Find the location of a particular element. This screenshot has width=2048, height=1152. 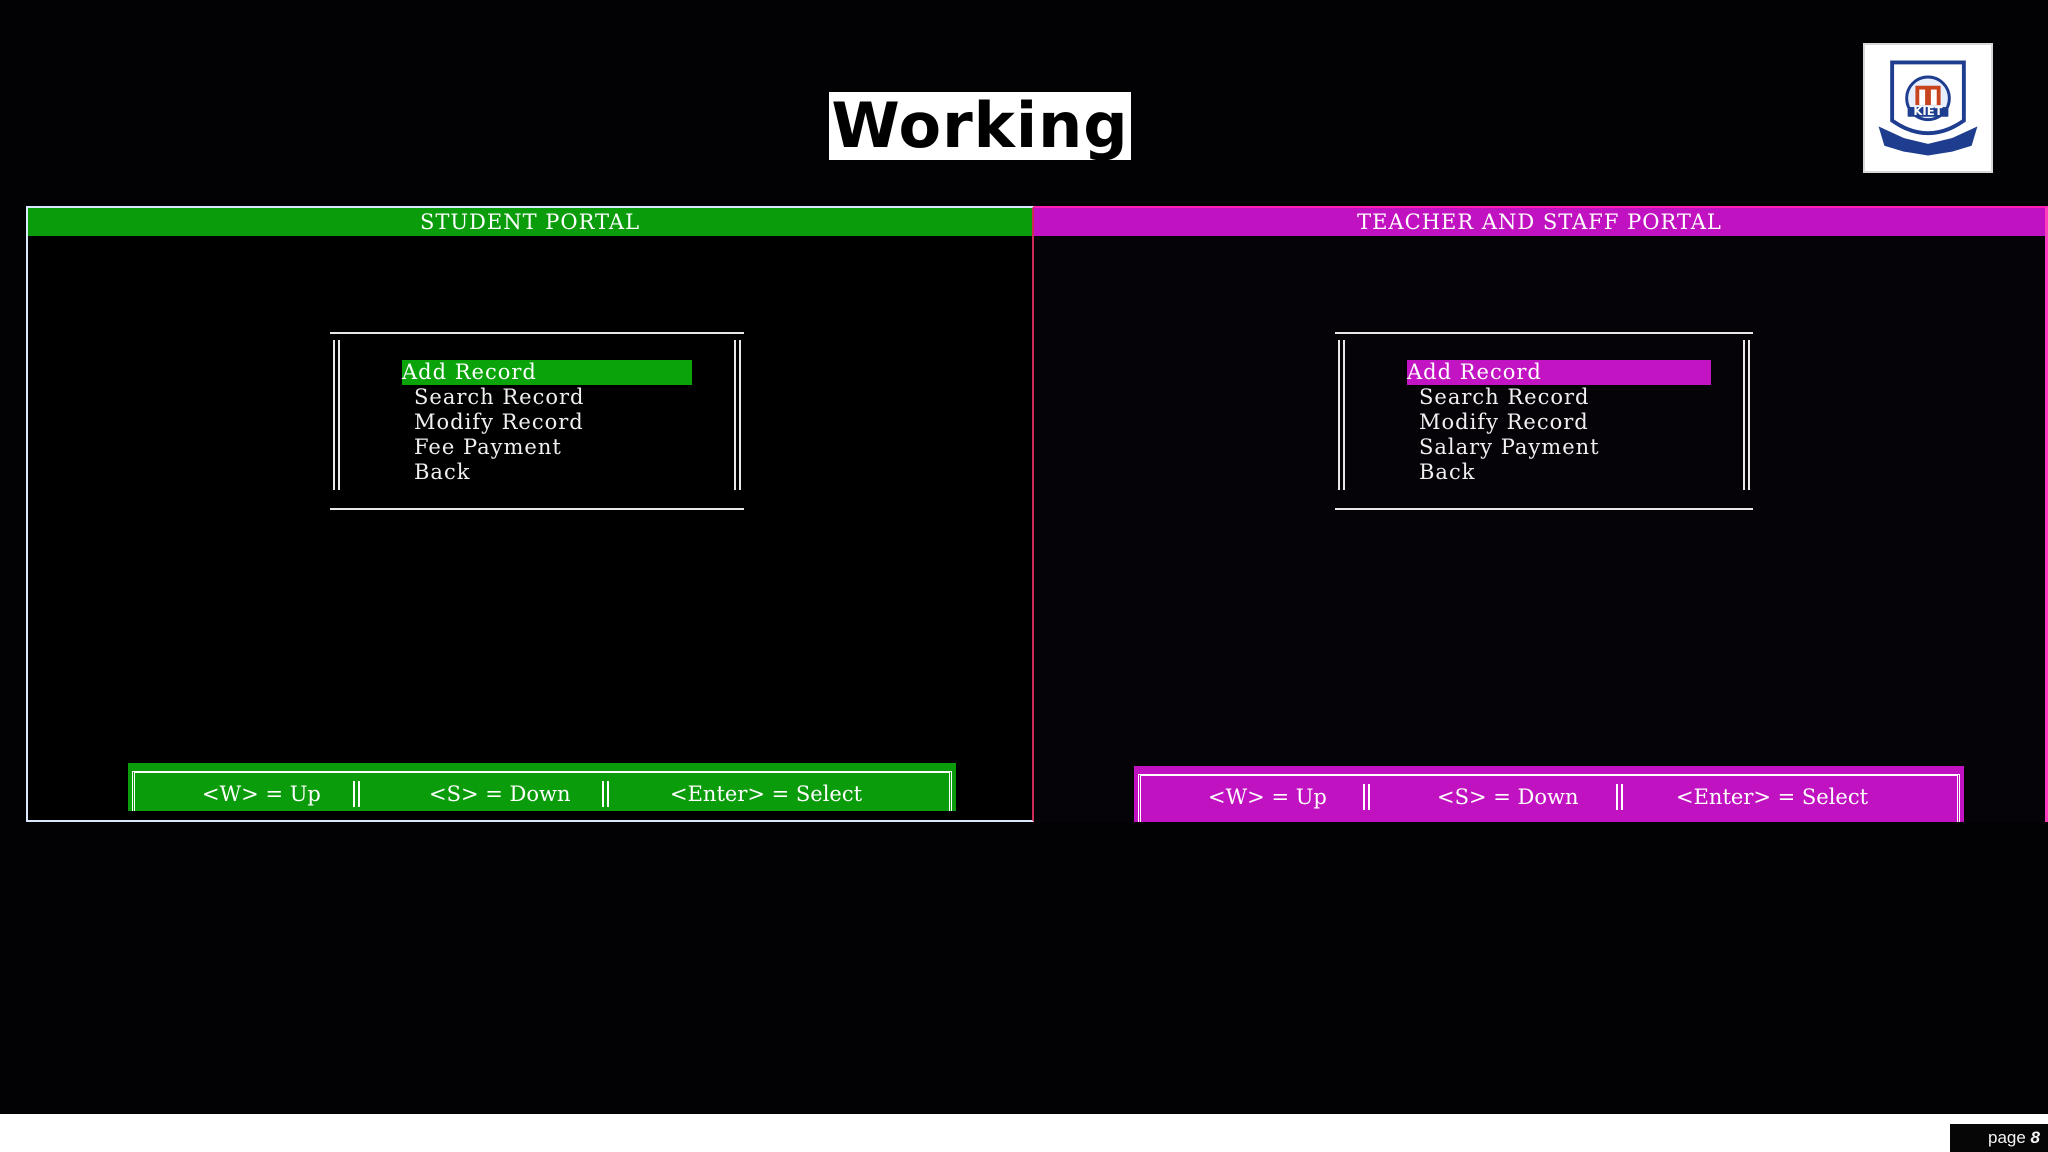

kiet-logo-icon: KIET is located at coordinates (1928, 108).